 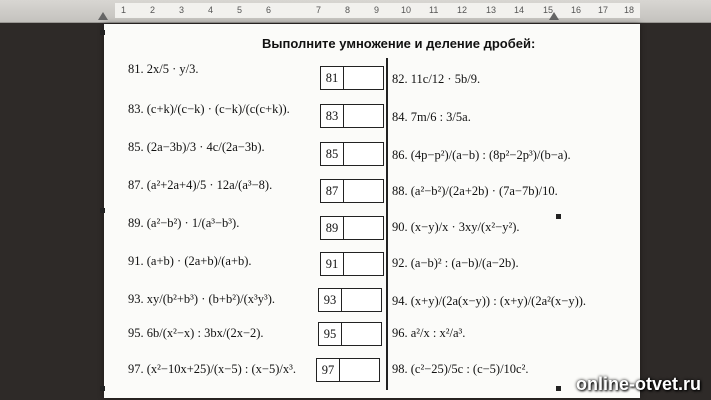 I want to click on ruler-tick: 5, so click(x=240, y=10).